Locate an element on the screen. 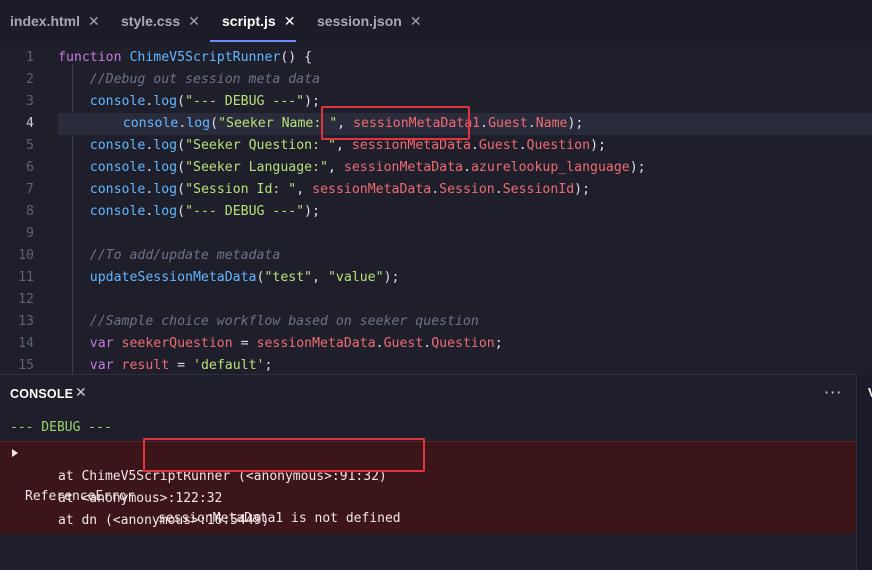 The height and width of the screenshot is (570, 872). code-token: ; is located at coordinates (268, 365).